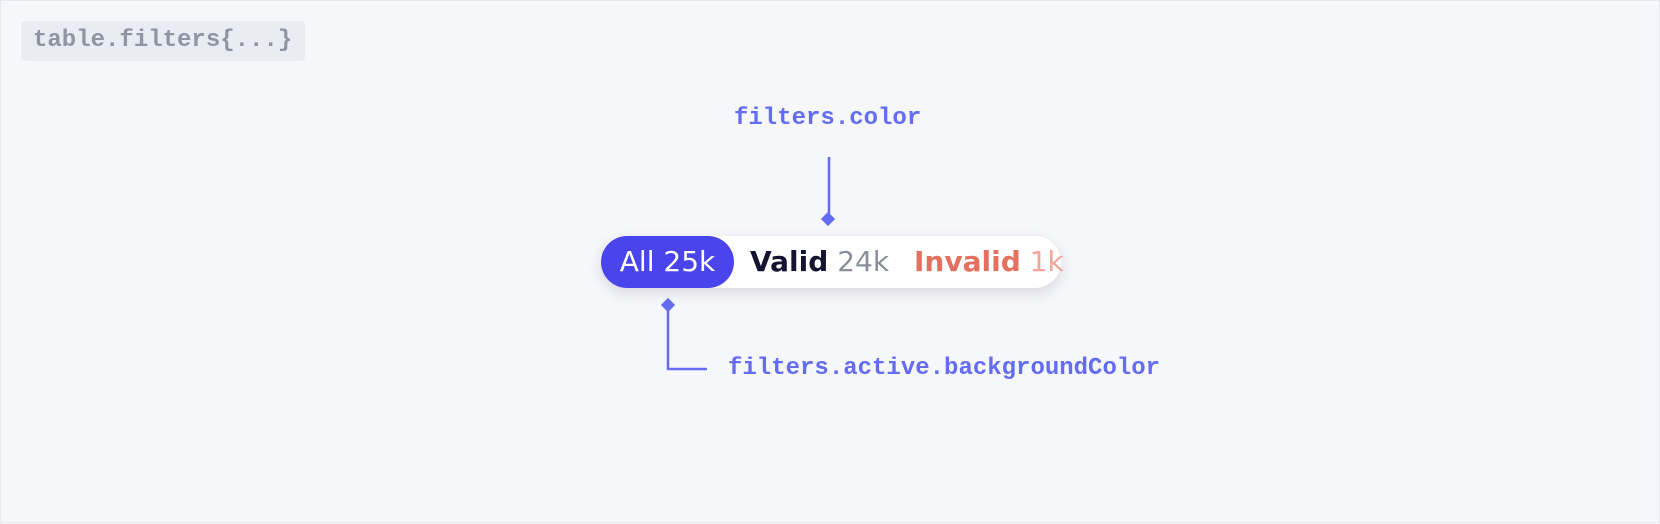 The width and height of the screenshot is (1660, 524). Describe the element at coordinates (944, 368) in the screenshot. I see `annotation-filters-active-background: filters.active.backgroundColor` at that location.